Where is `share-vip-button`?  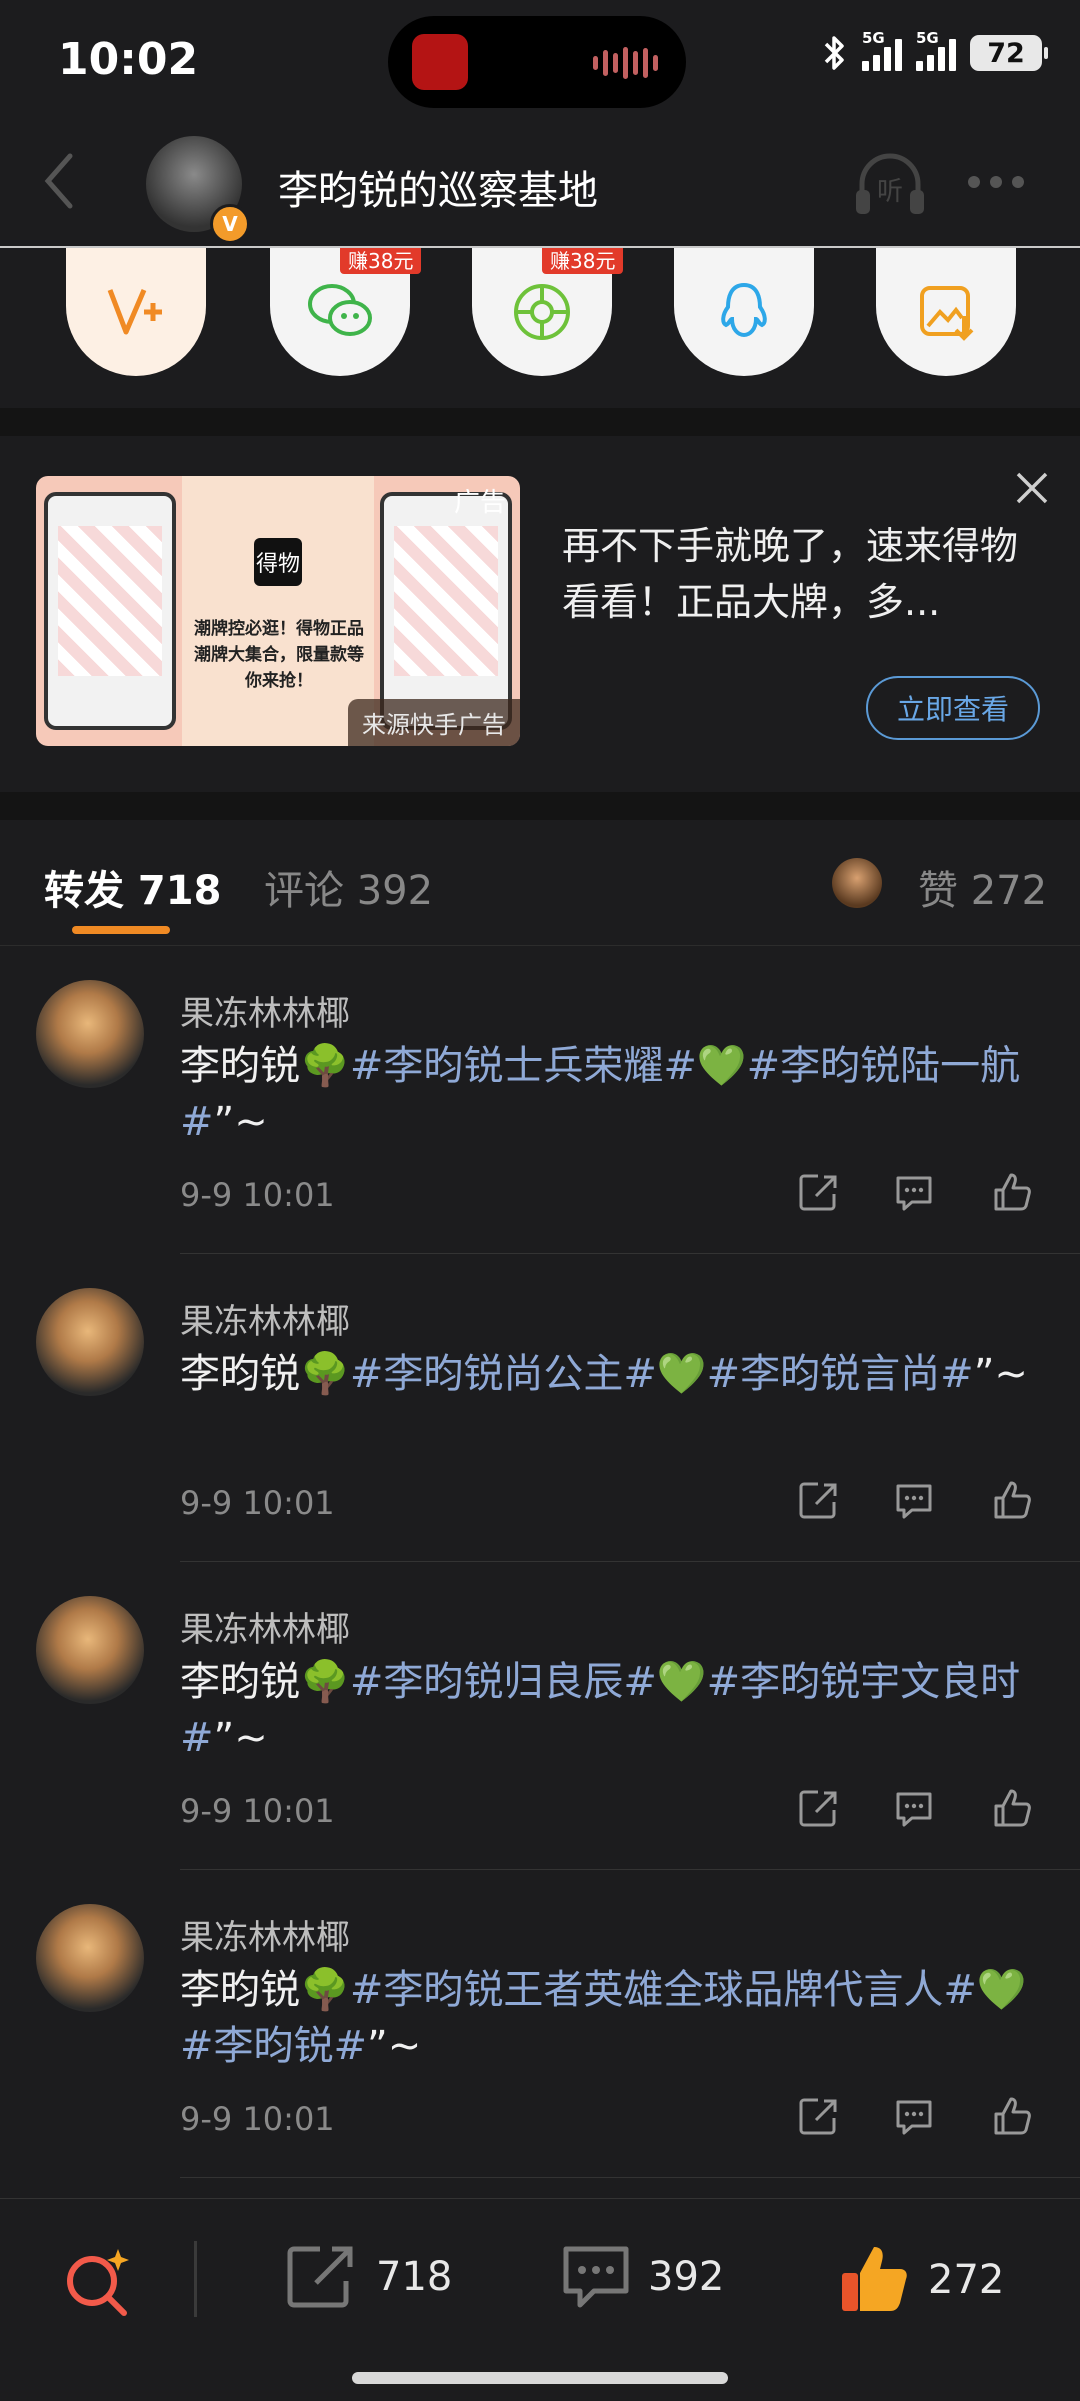
share-vip-button is located at coordinates (136, 312).